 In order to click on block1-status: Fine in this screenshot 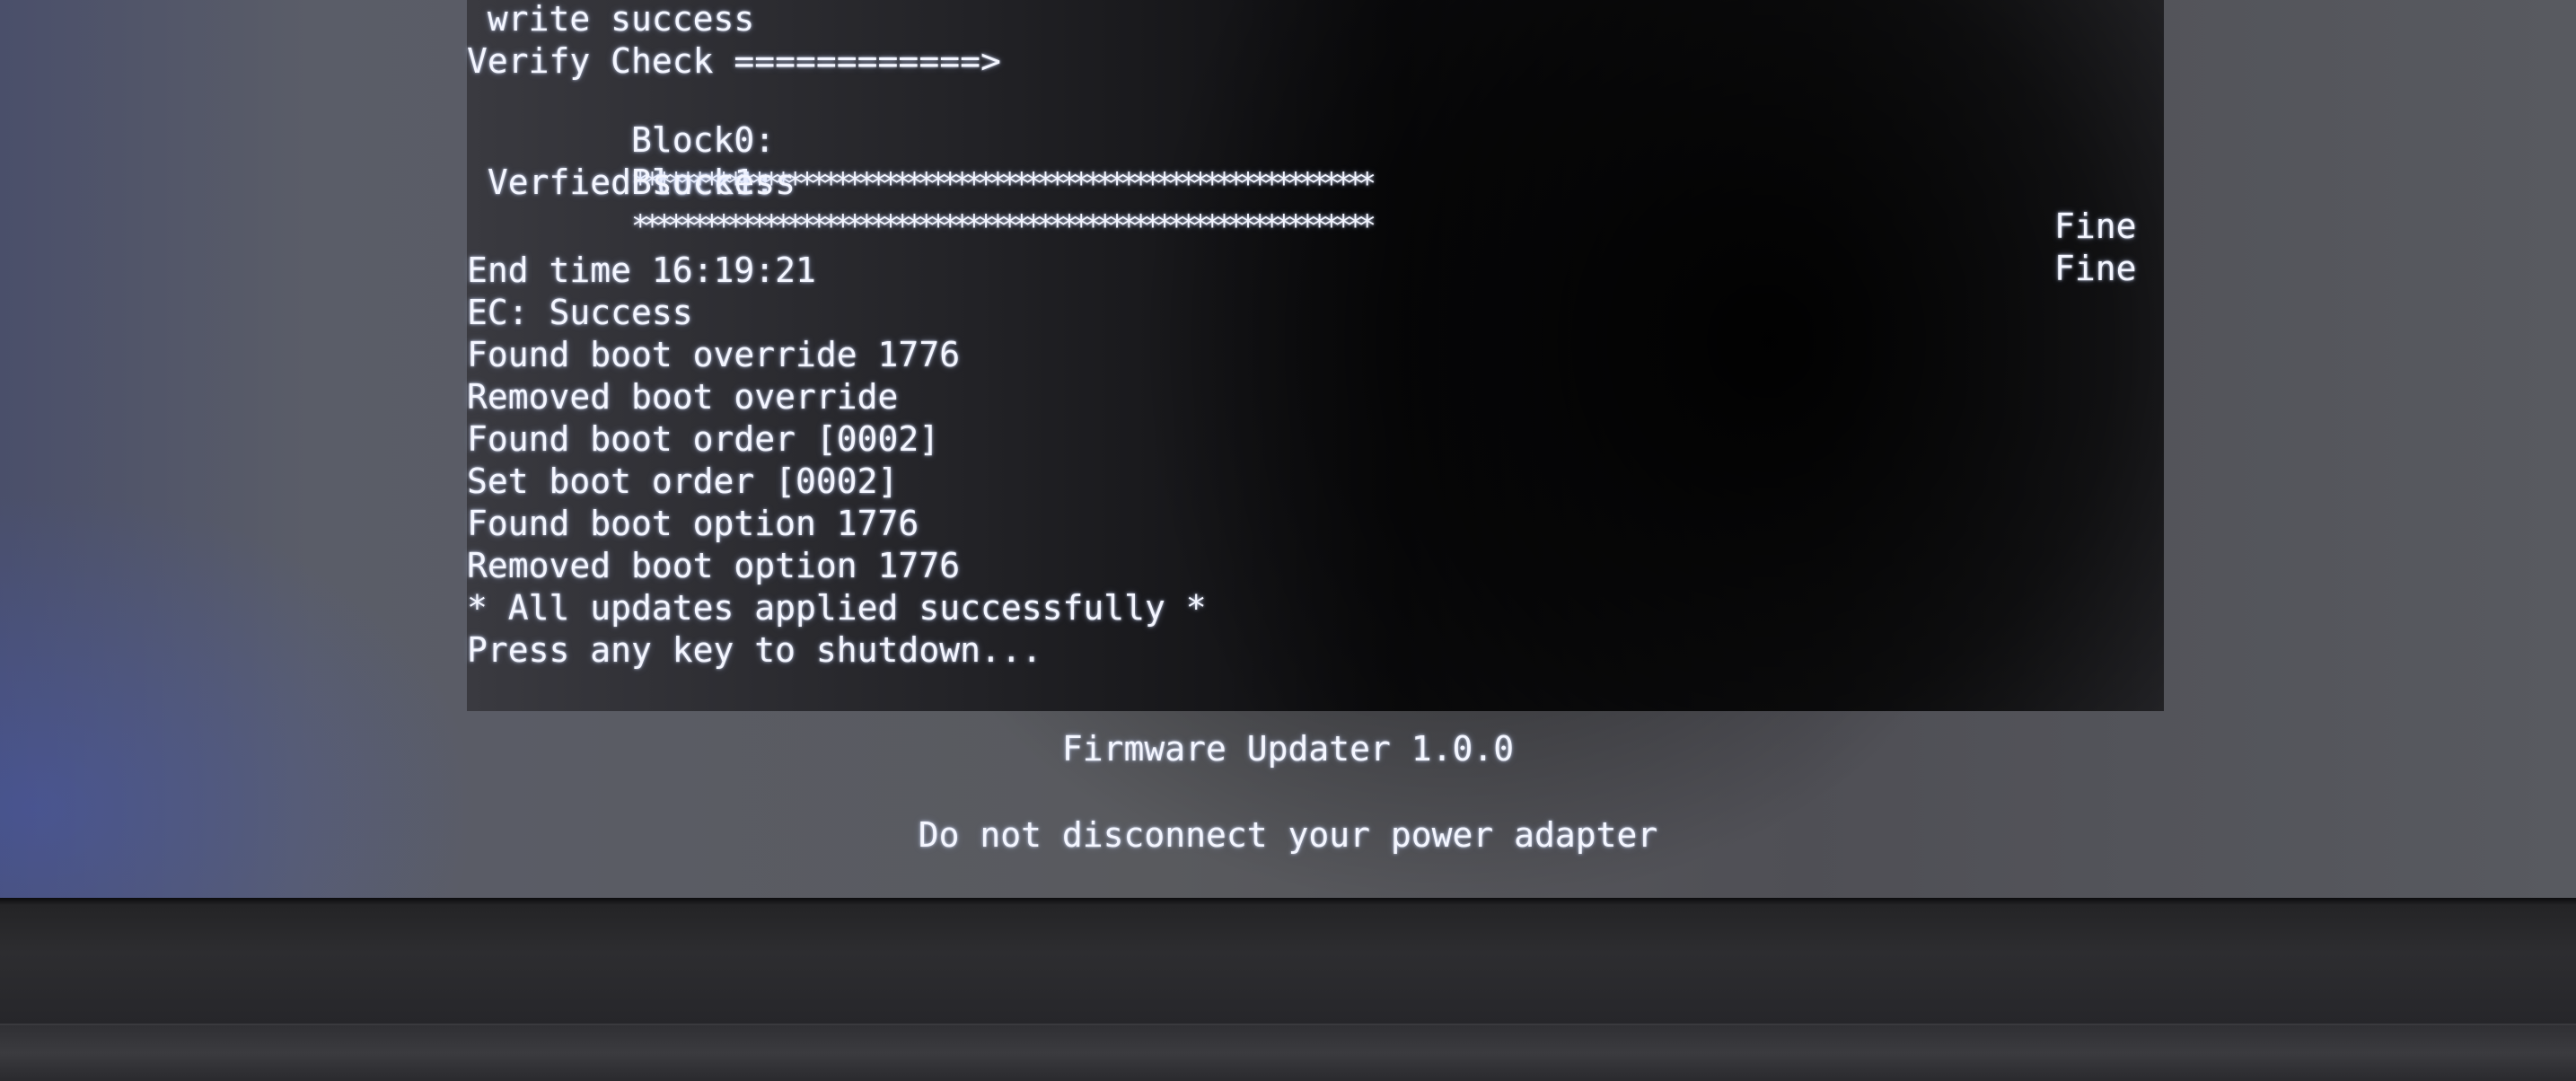, I will do `click(2095, 268)`.